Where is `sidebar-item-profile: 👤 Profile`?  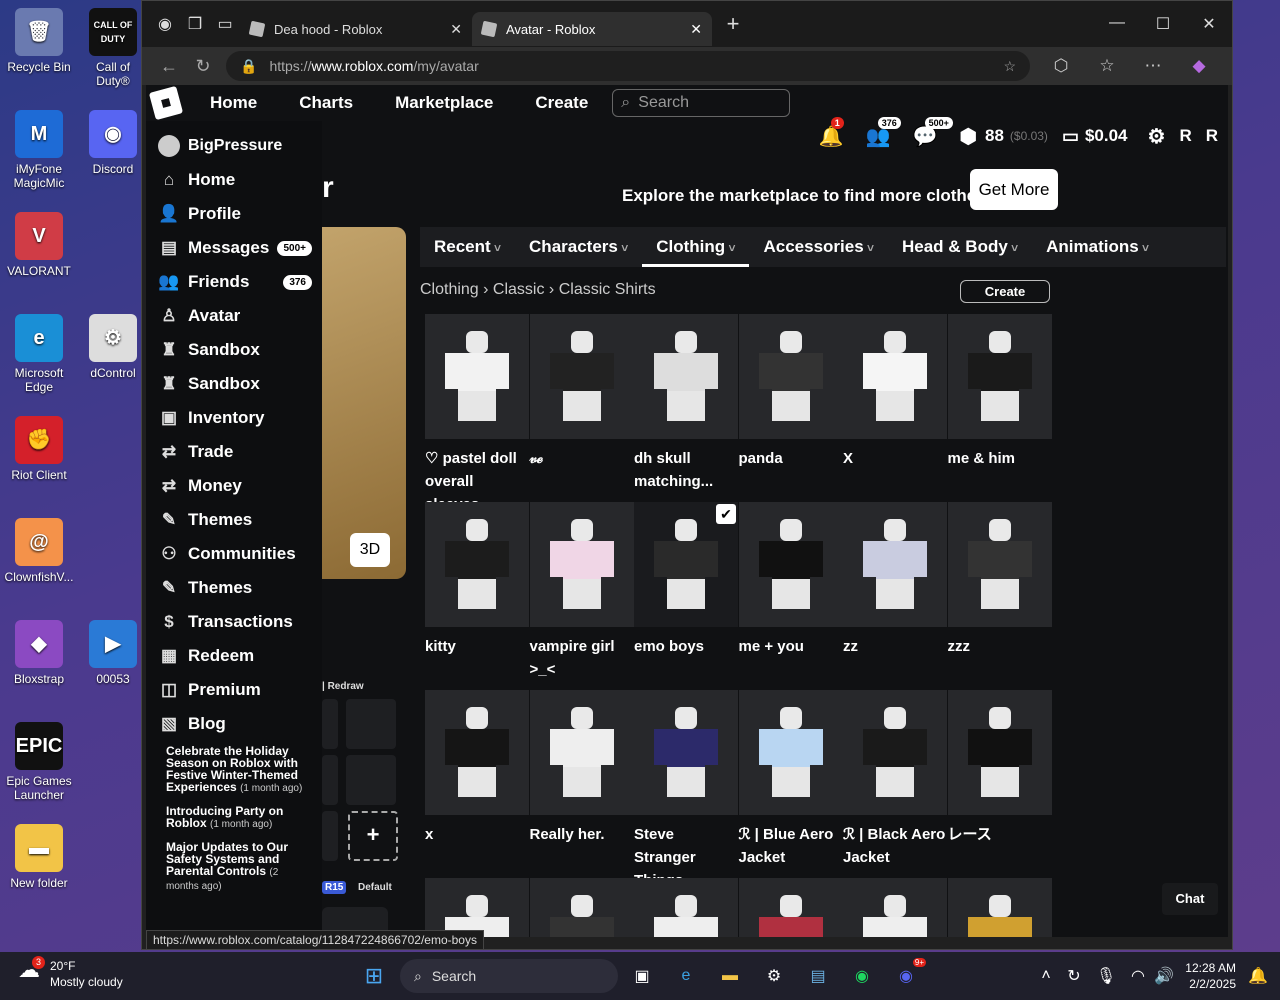 sidebar-item-profile: 👤 Profile is located at coordinates (234, 214).